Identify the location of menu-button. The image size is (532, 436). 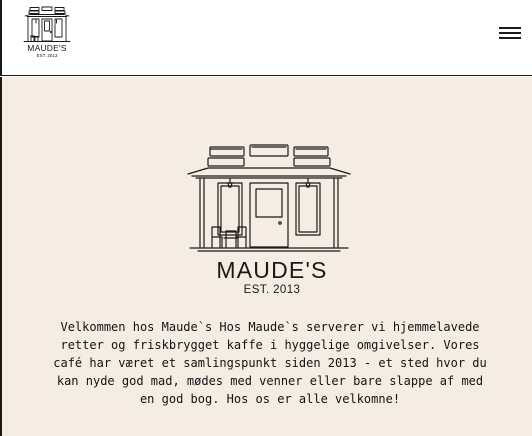
(511, 32).